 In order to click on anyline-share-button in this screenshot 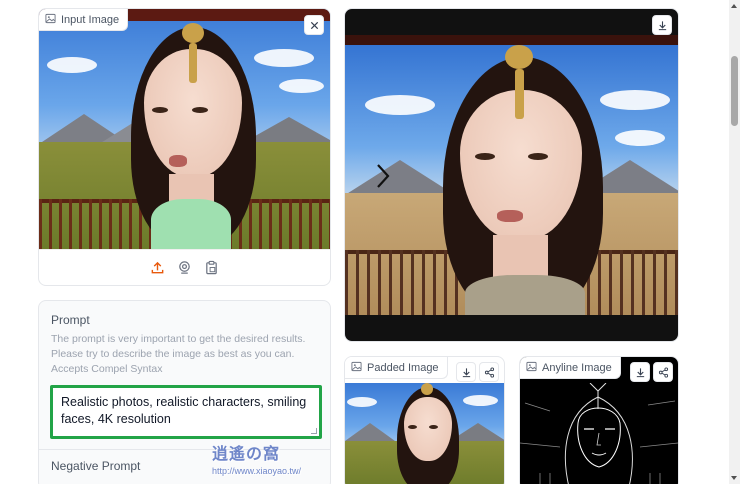, I will do `click(663, 372)`.